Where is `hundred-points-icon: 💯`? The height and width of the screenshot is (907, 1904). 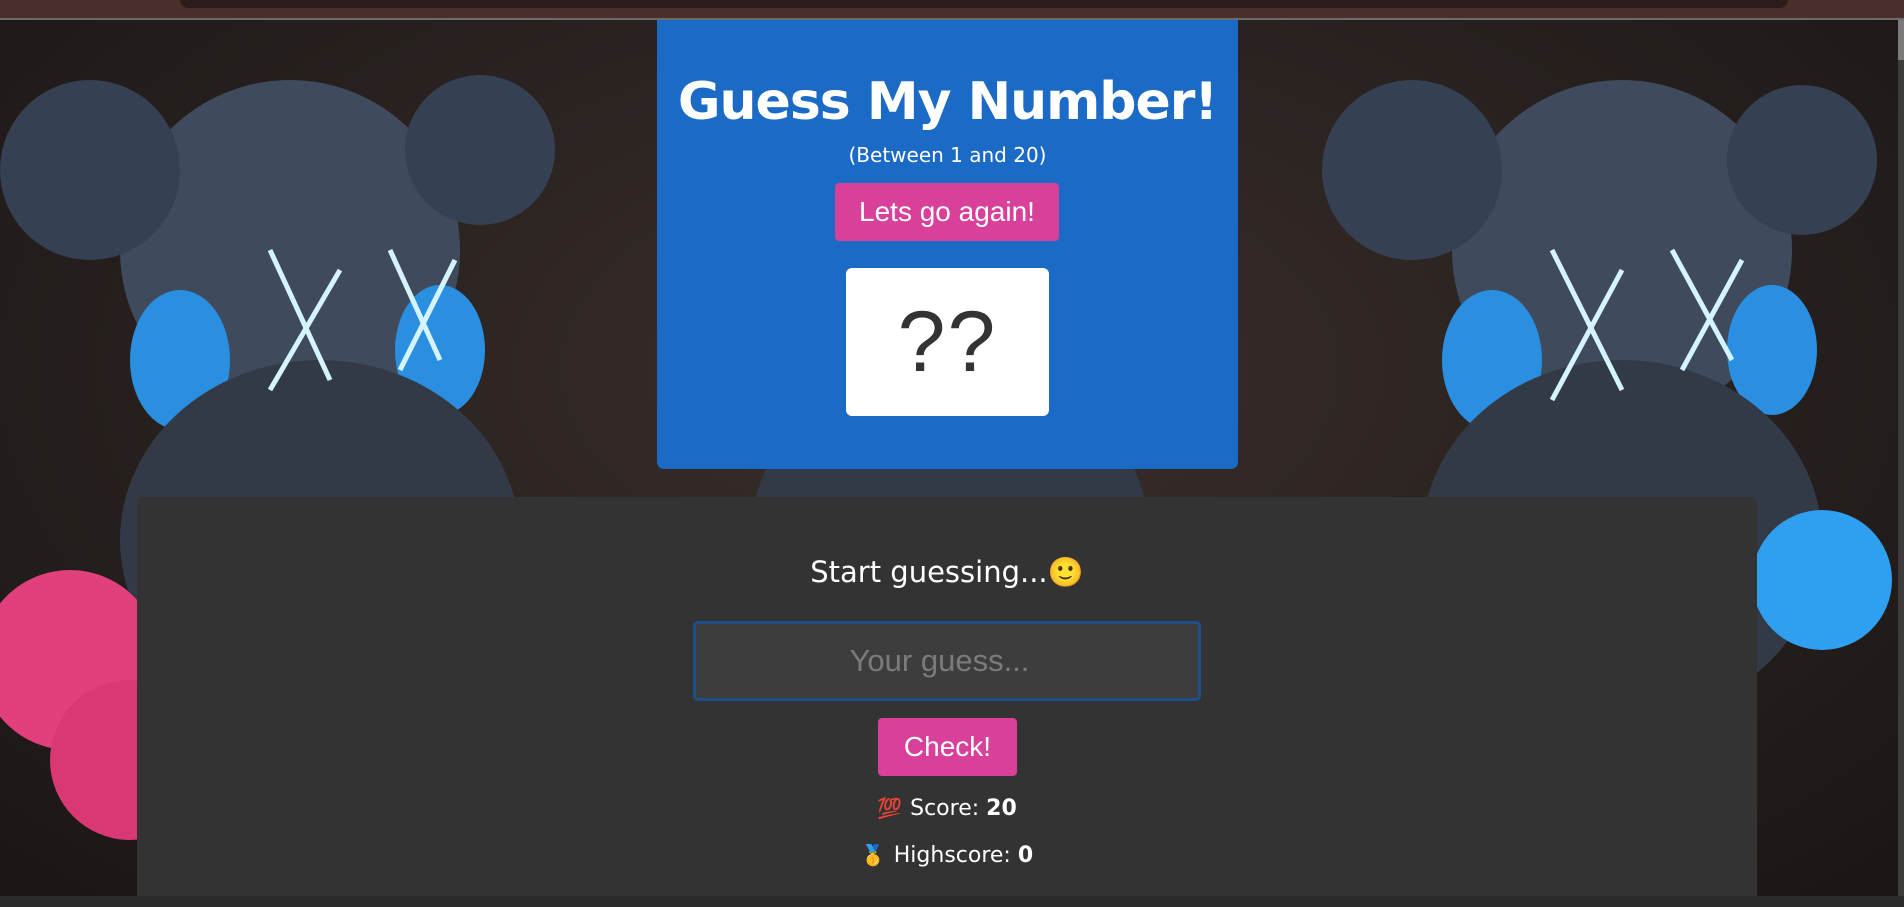
hundred-points-icon: 💯 is located at coordinates (890, 808).